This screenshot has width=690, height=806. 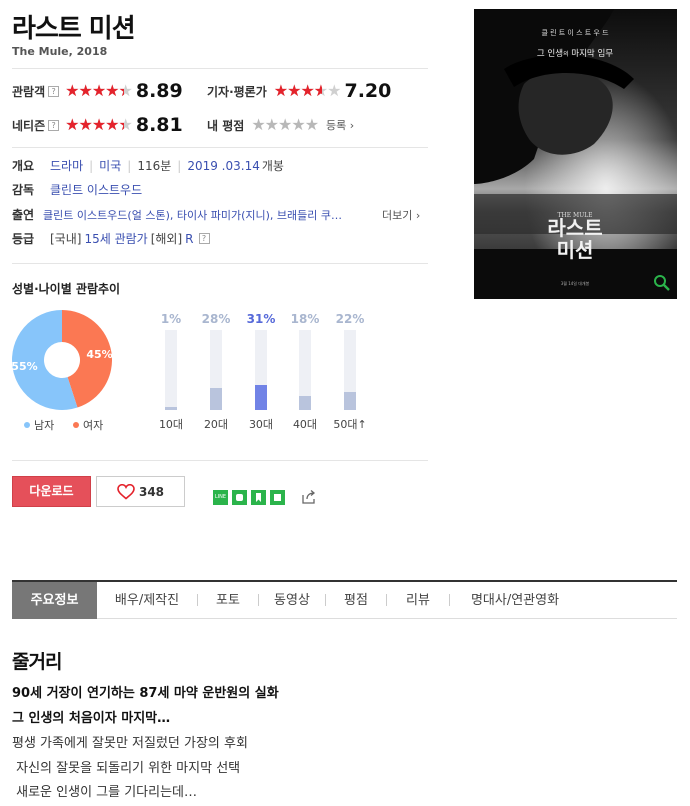 What do you see at coordinates (575, 32) in the screenshot?
I see `poster-credit: 클 린 트 이 스 트 우 드` at bounding box center [575, 32].